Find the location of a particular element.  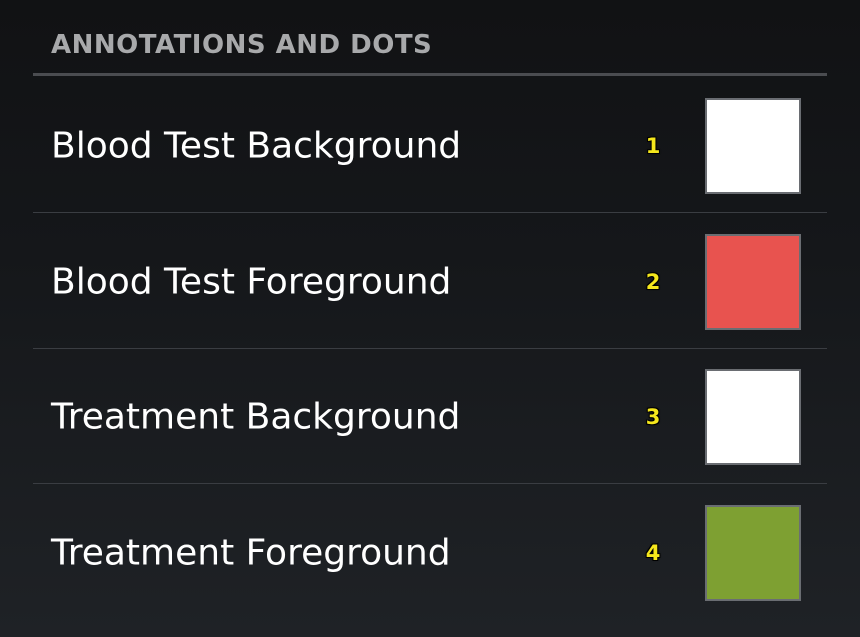

annotation-marker: 2 is located at coordinates (653, 281).